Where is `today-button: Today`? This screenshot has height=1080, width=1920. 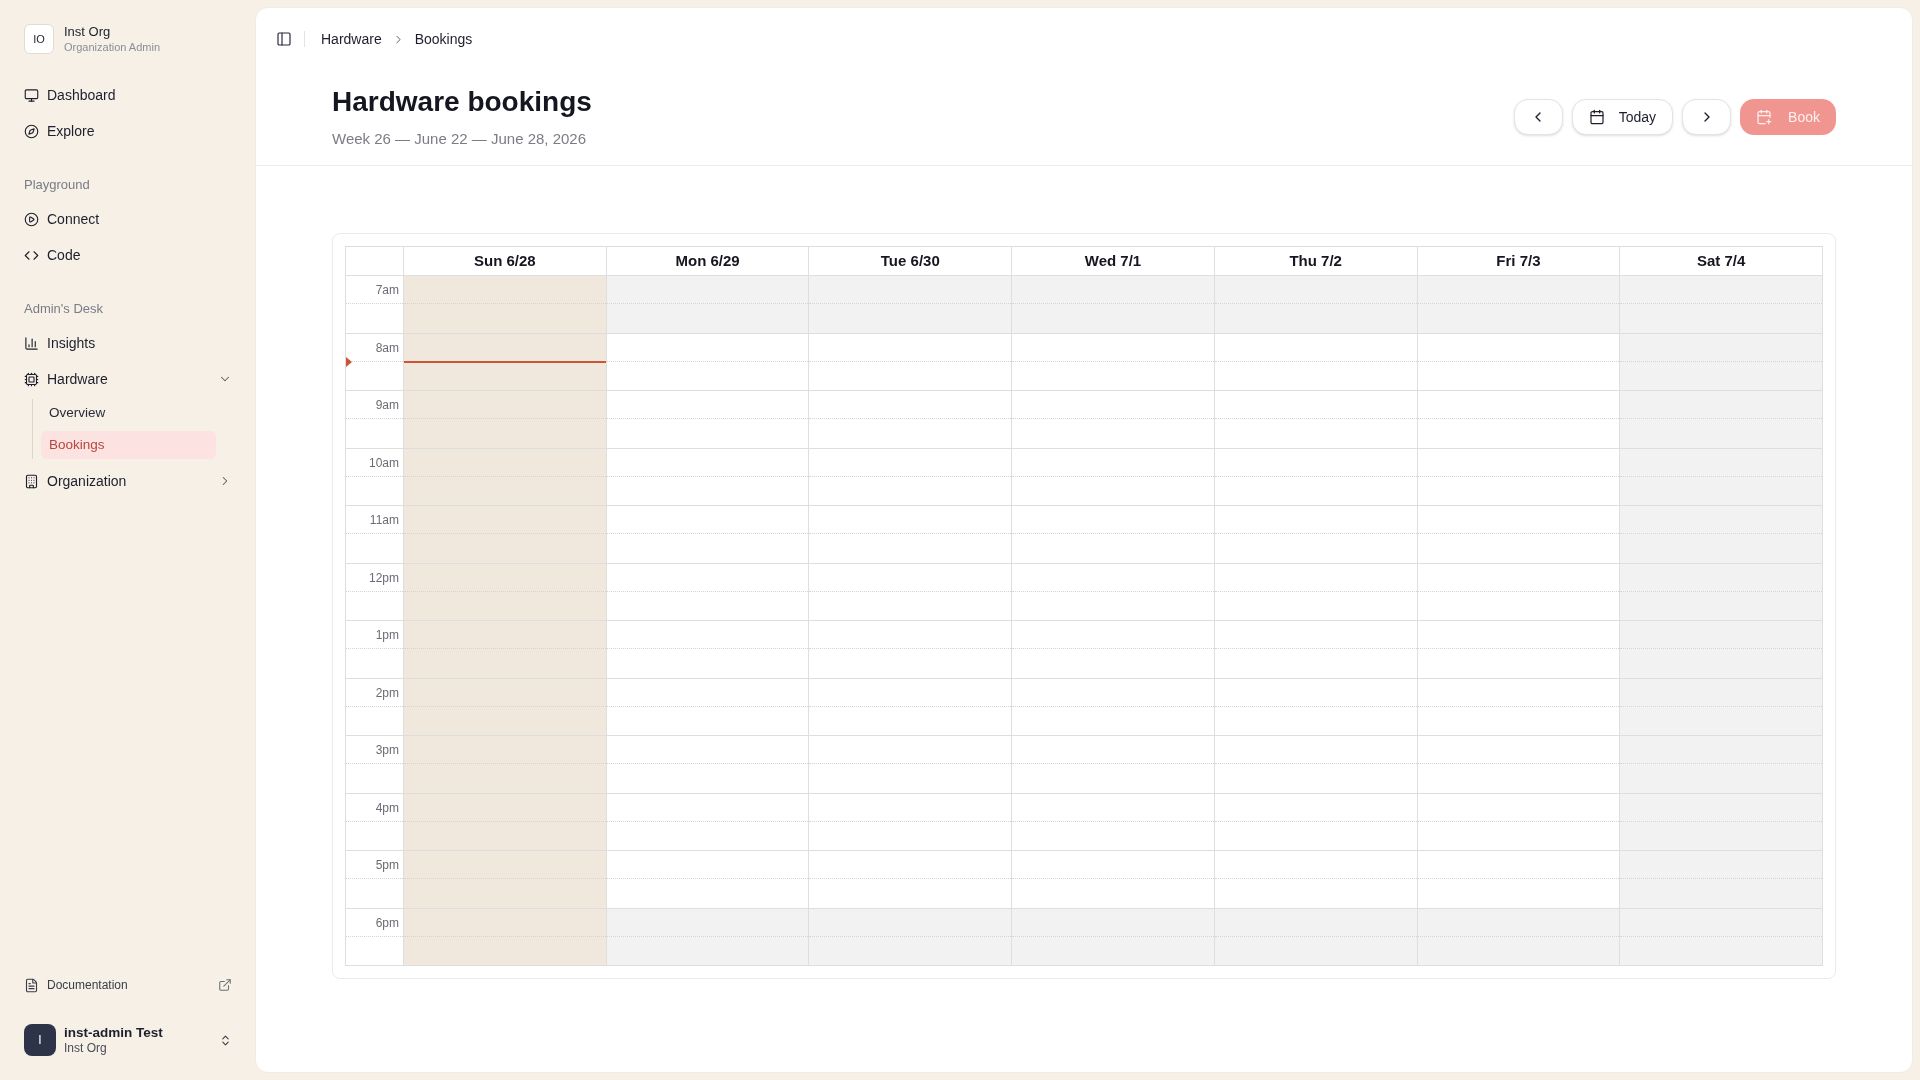
today-button: Today is located at coordinates (1622, 117).